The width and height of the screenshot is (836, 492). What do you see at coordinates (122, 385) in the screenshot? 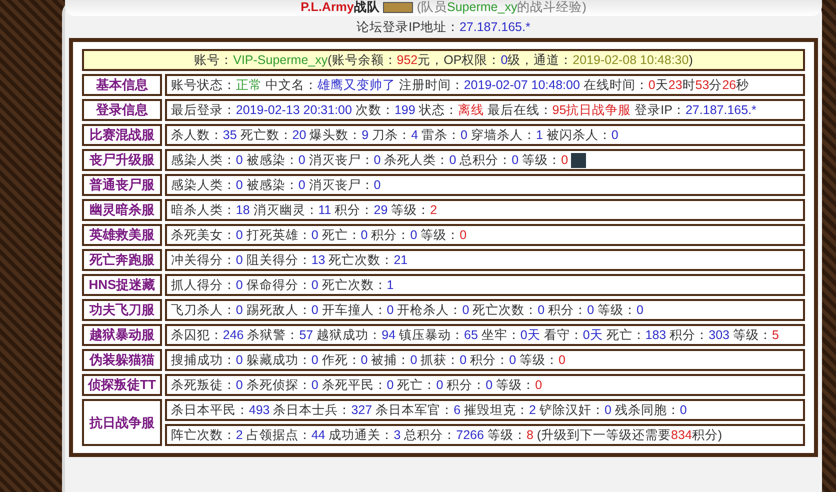
I see `section-label-cell: 侦探叛徒TT` at bounding box center [122, 385].